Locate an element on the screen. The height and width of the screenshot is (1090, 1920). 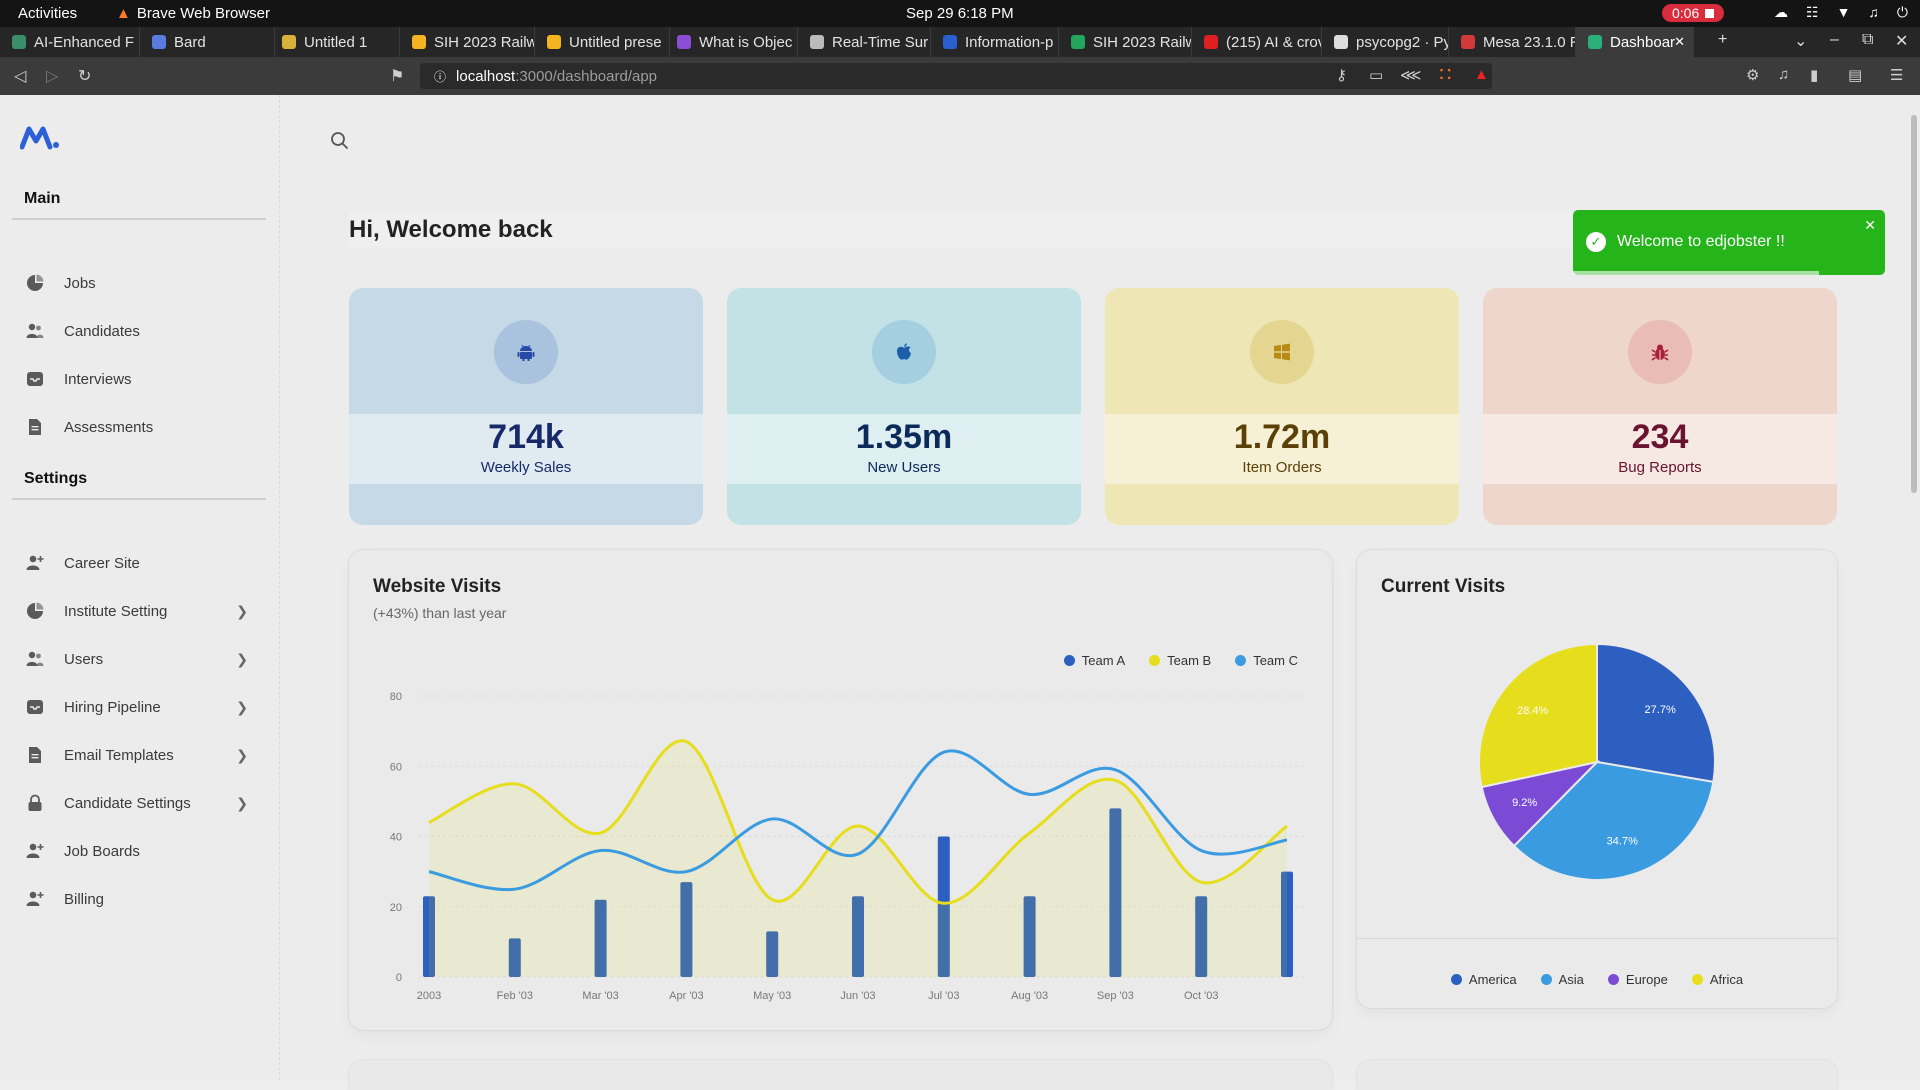
scrollbar-thumb is located at coordinates (1914, 304).